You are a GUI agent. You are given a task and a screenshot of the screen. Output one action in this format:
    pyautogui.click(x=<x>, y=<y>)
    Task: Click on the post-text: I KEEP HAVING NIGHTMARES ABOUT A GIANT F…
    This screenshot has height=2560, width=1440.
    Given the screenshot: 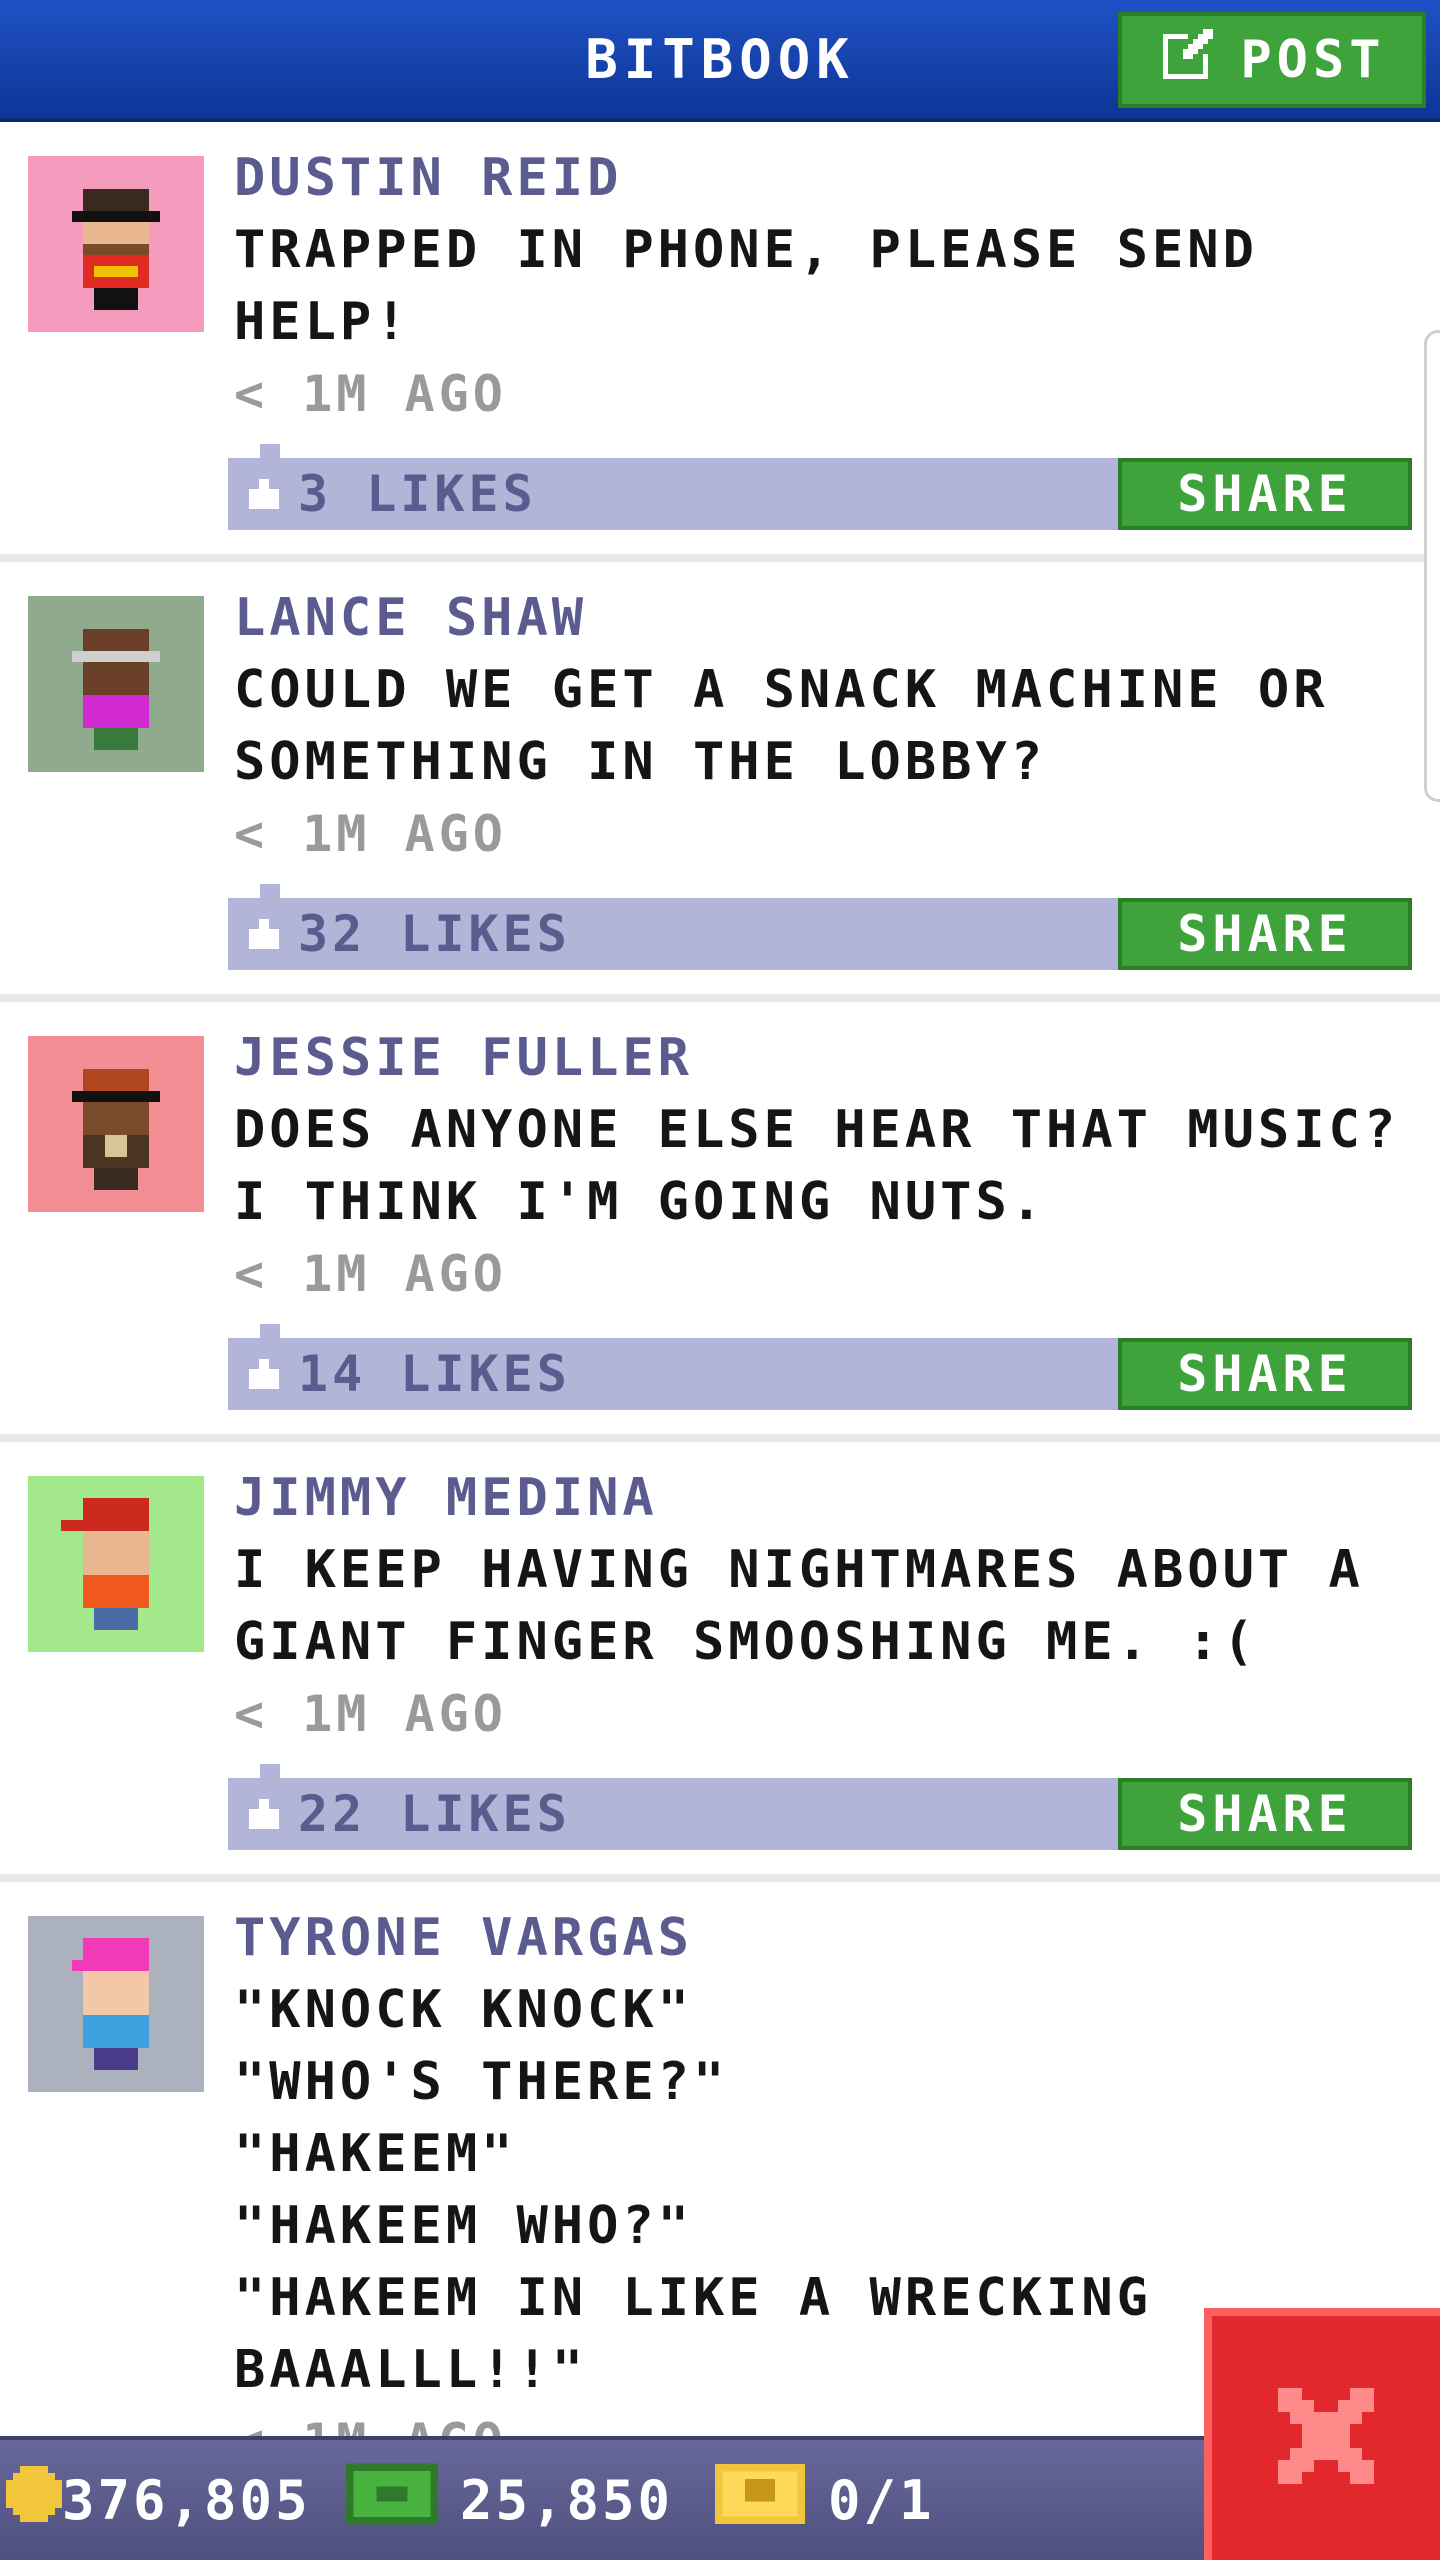 What is the action you would take?
    pyautogui.click(x=799, y=1606)
    